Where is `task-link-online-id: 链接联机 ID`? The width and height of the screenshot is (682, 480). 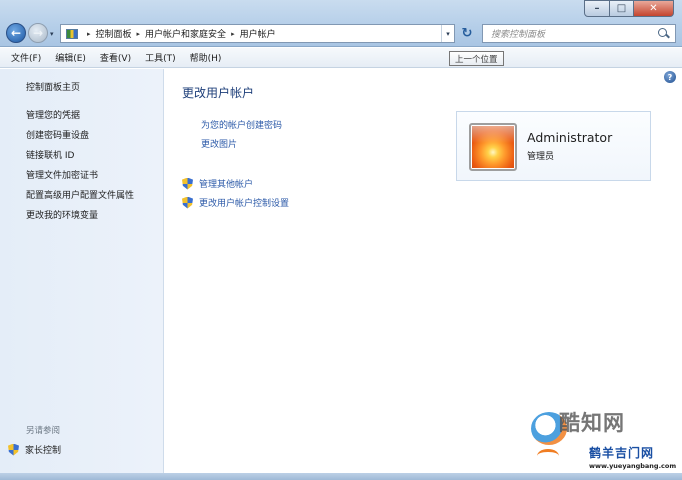
task-link-online-id: 链接联机 ID is located at coordinates (50, 154).